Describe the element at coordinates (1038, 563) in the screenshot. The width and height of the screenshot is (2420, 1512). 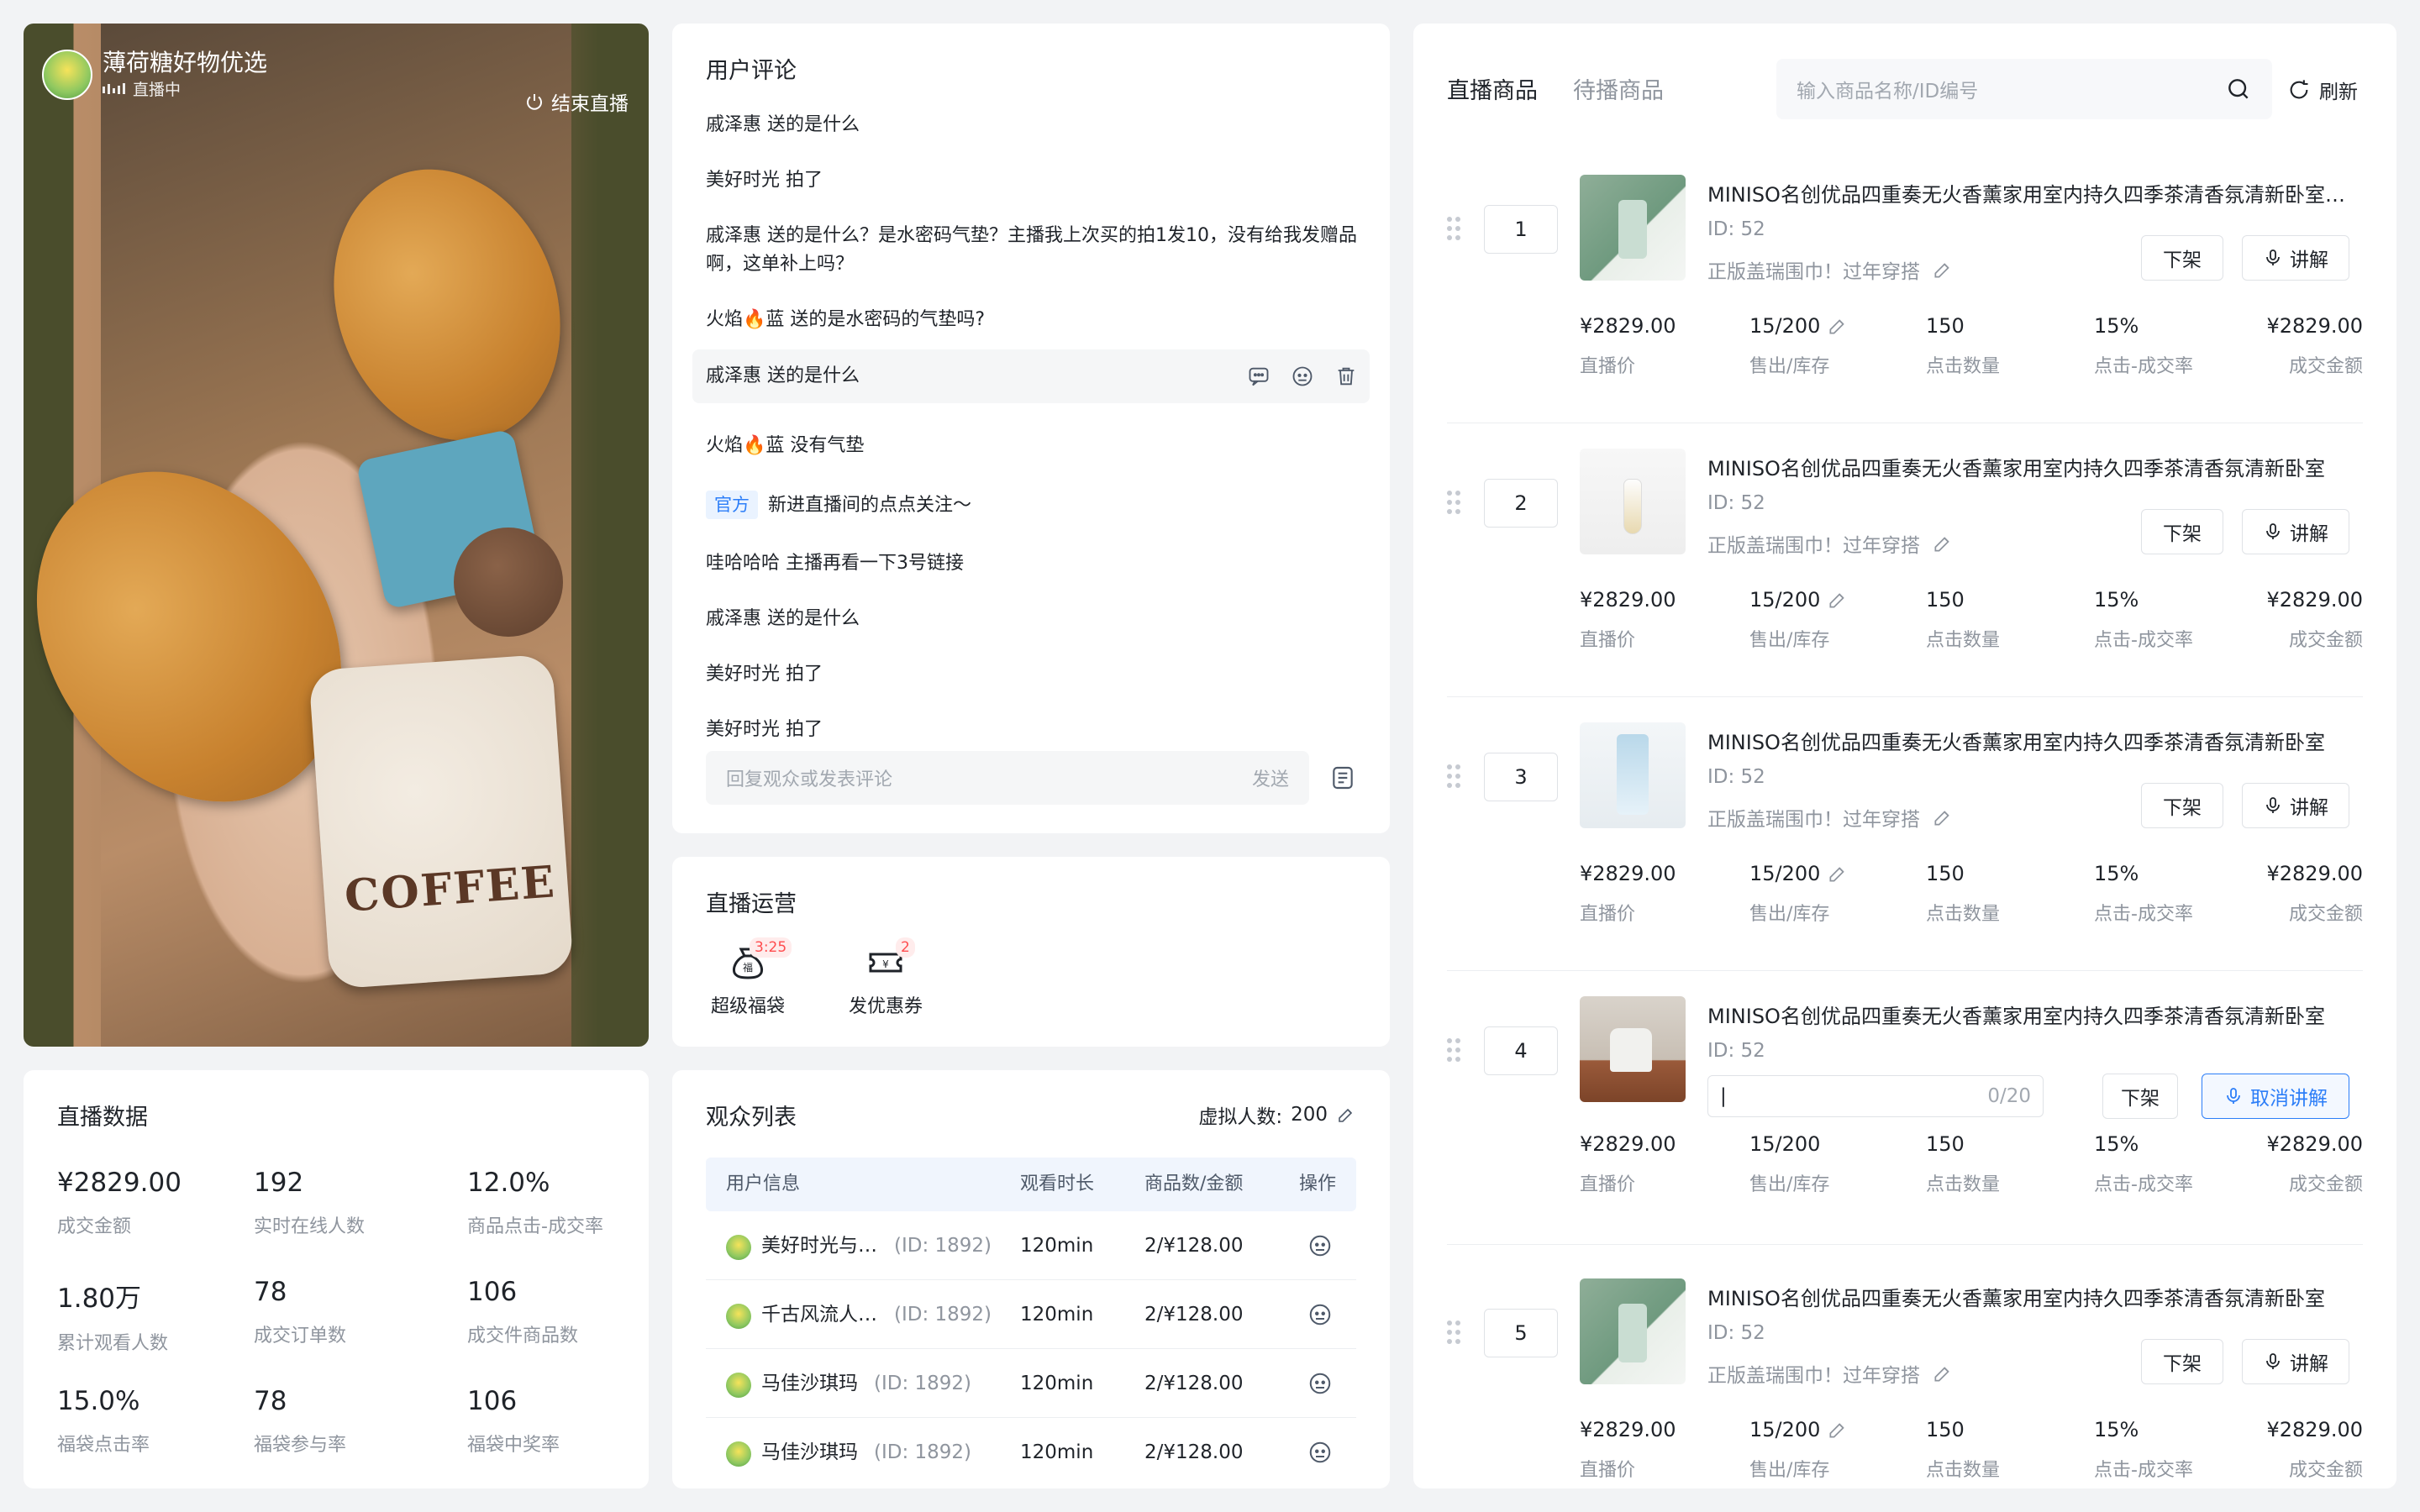
I see `comment-item: 哇哈哈哈 主播再看一下3号链接` at that location.